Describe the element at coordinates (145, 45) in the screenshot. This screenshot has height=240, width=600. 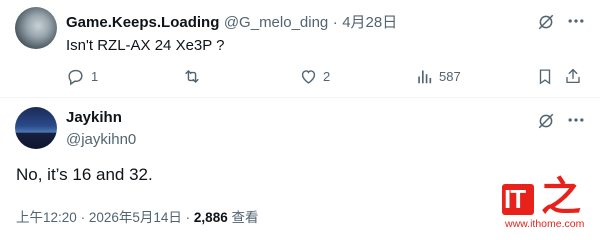
I see `tweet-text: Isn't RZL-AX 24 Xe3P ?` at that location.